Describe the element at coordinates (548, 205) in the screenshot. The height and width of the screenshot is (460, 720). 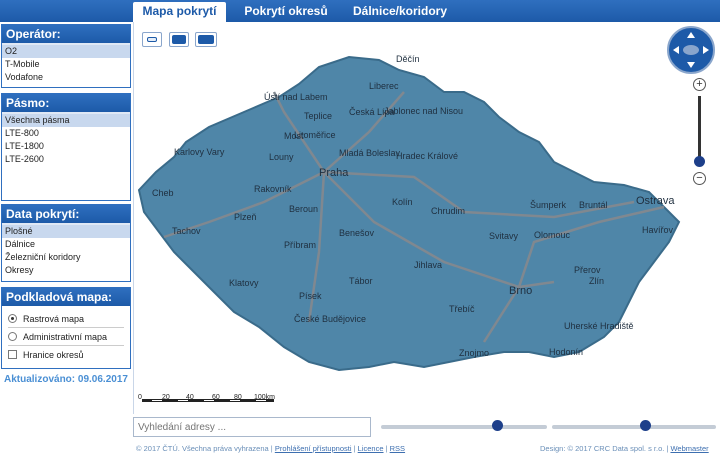
I see `city-label: Šumperk` at that location.